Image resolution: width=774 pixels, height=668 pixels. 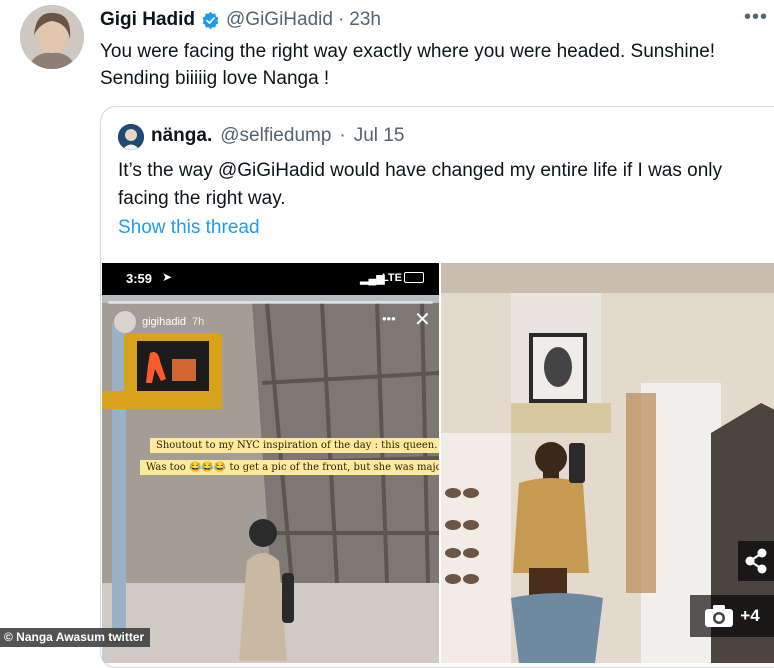 What do you see at coordinates (719, 616) in the screenshot?
I see `camera-icon` at bounding box center [719, 616].